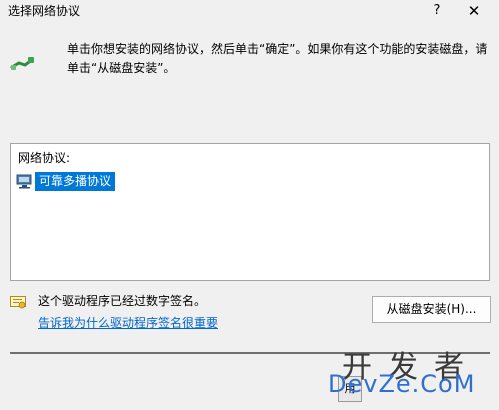 The image size is (499, 410). I want to click on close-button: ✕, so click(474, 11).